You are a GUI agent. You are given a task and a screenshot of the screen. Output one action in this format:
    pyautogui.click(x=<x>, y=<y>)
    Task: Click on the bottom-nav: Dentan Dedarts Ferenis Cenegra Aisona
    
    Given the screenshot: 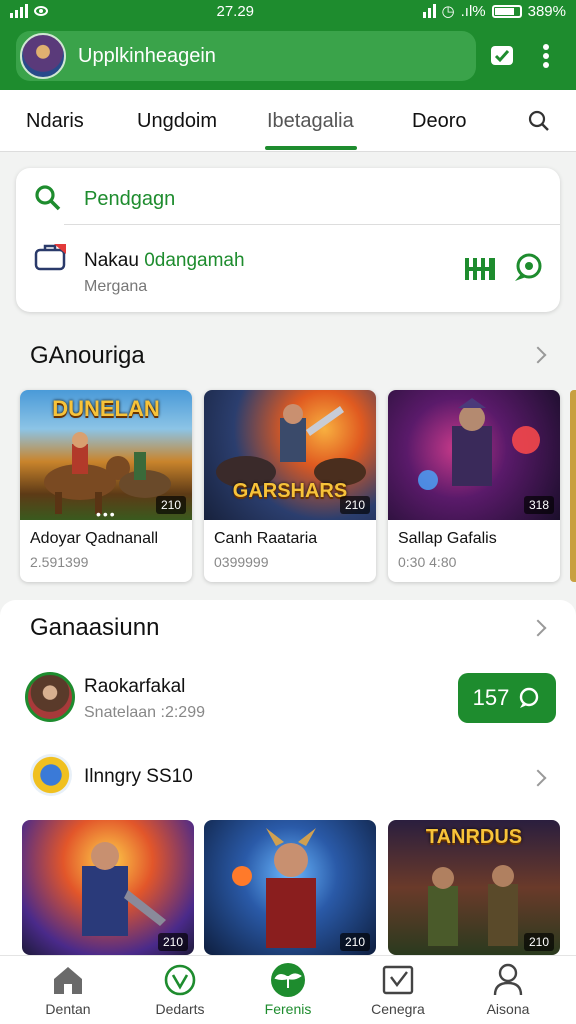 What is the action you would take?
    pyautogui.click(x=288, y=989)
    